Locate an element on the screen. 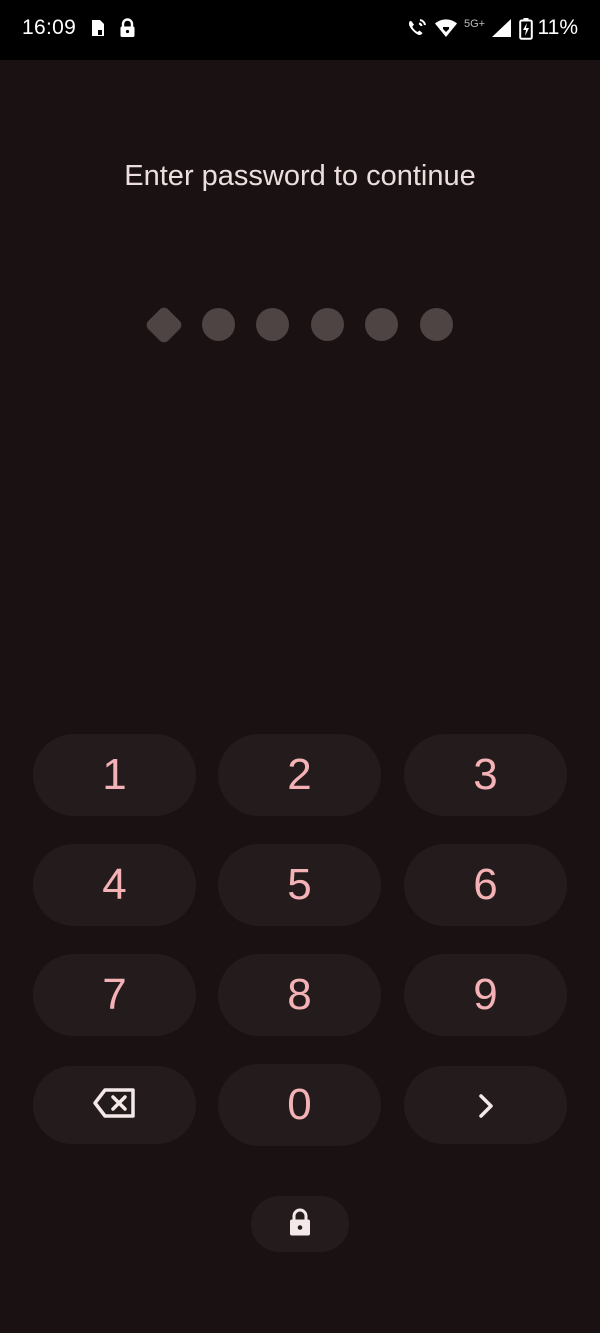 The height and width of the screenshot is (1333, 600). enter-button is located at coordinates (485, 1105).